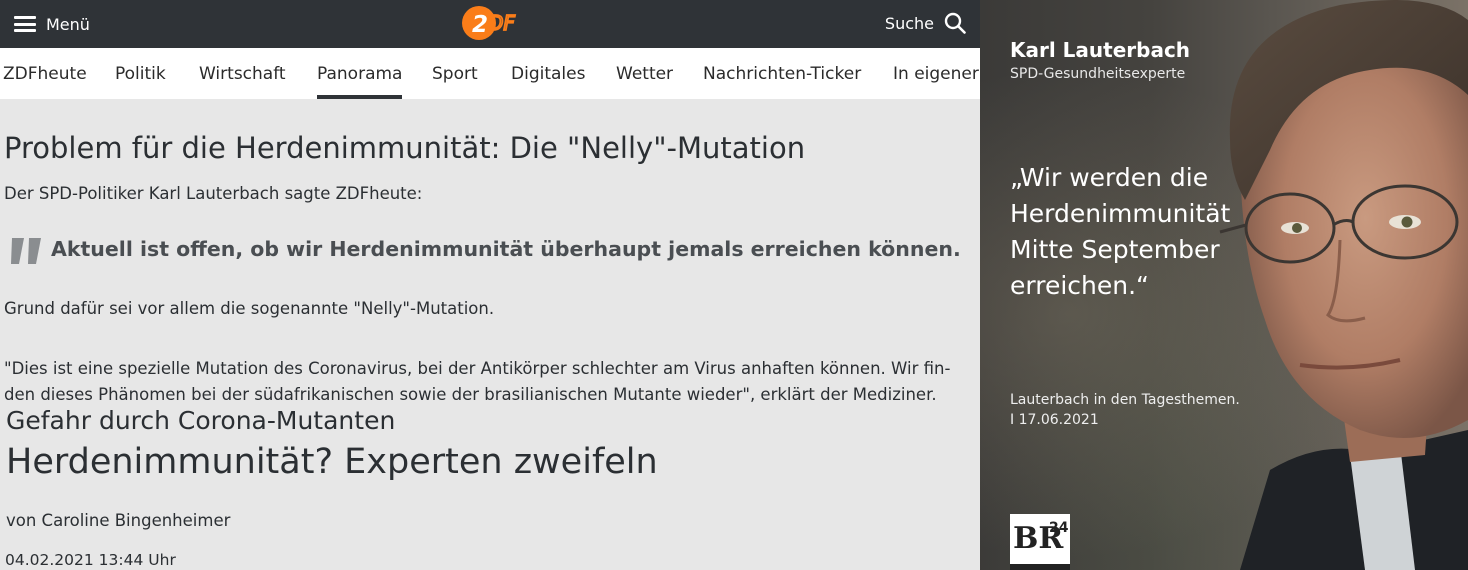 The width and height of the screenshot is (1468, 570). I want to click on caption-line: I 17.06.2021, so click(1054, 420).